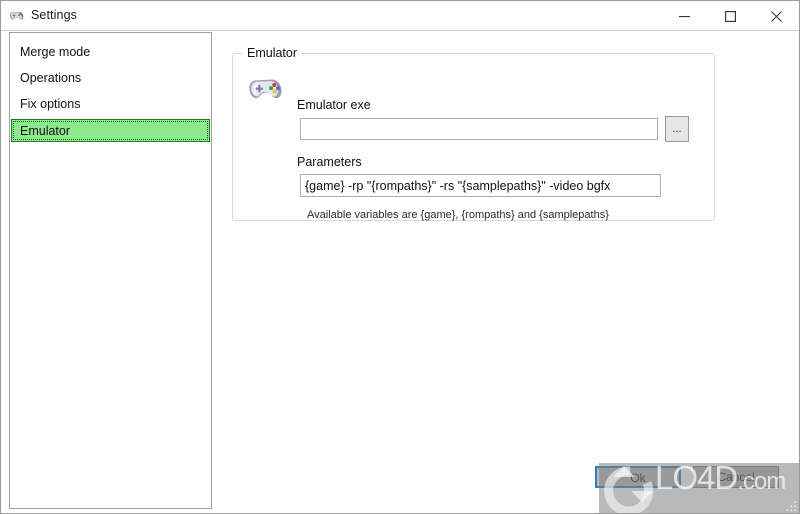 This screenshot has width=800, height=514. What do you see at coordinates (736, 477) in the screenshot?
I see `cancel-button: Cancel` at bounding box center [736, 477].